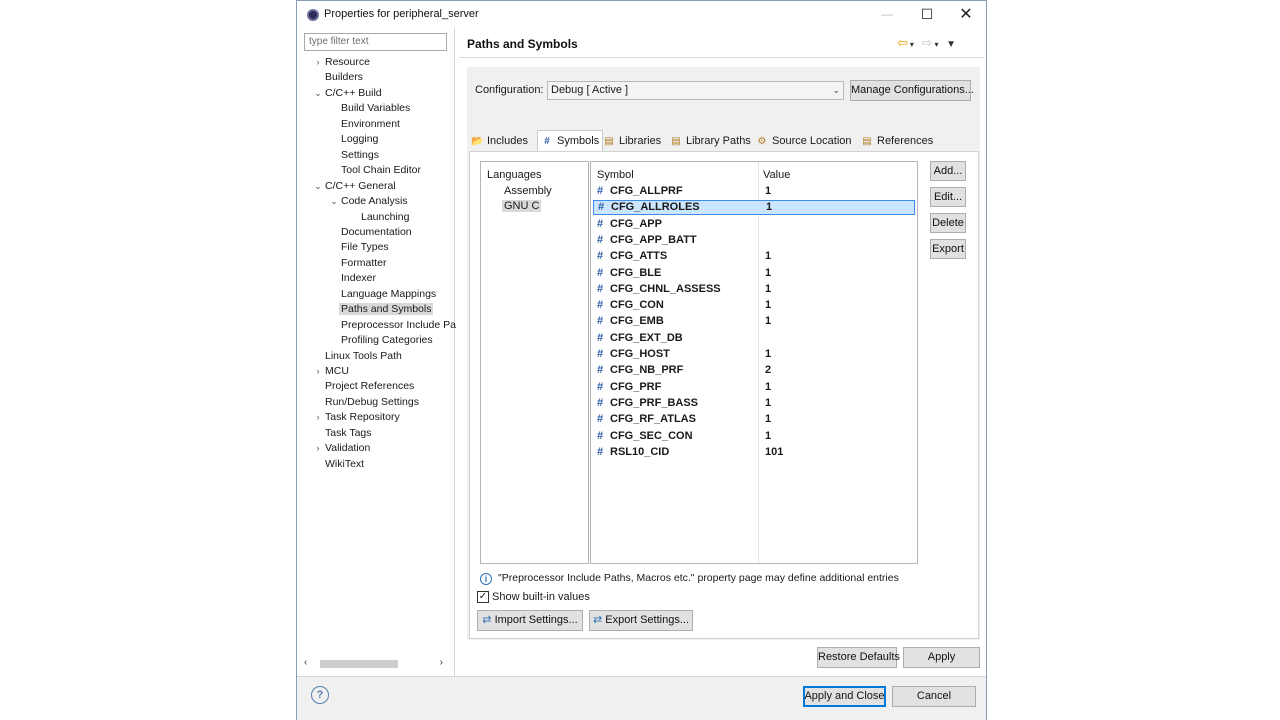  Describe the element at coordinates (934, 696) in the screenshot. I see `cancel-button: Cancel` at that location.